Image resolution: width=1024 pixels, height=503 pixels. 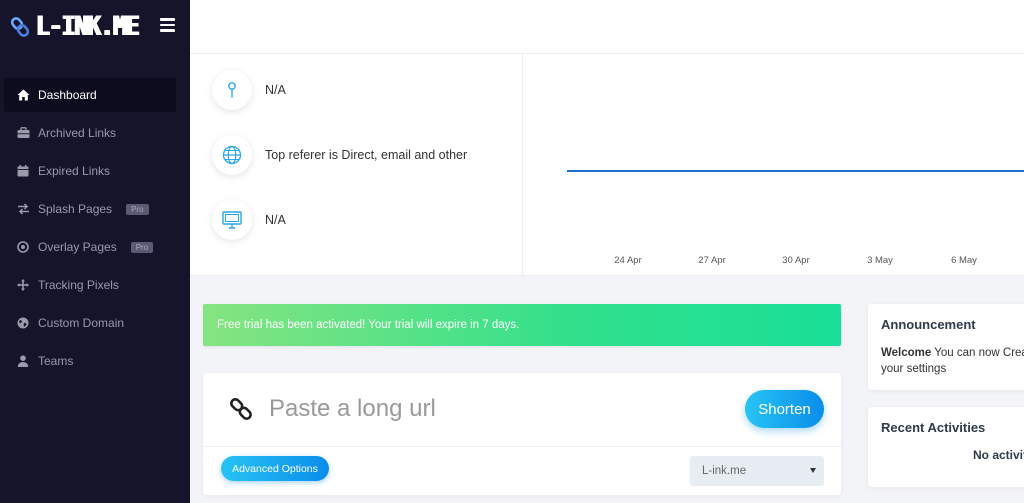 I want to click on sidebar-item-label: Tracking Pixels, so click(x=78, y=285).